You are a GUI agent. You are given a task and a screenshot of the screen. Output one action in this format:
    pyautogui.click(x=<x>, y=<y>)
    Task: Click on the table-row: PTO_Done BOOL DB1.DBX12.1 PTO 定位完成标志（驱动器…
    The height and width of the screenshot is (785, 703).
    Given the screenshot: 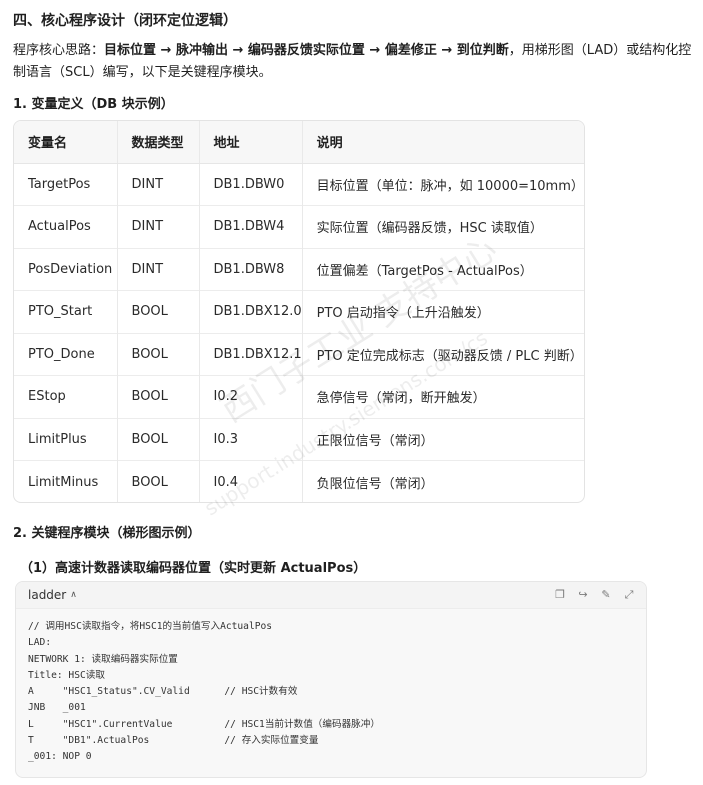 What is the action you would take?
    pyautogui.click(x=299, y=354)
    